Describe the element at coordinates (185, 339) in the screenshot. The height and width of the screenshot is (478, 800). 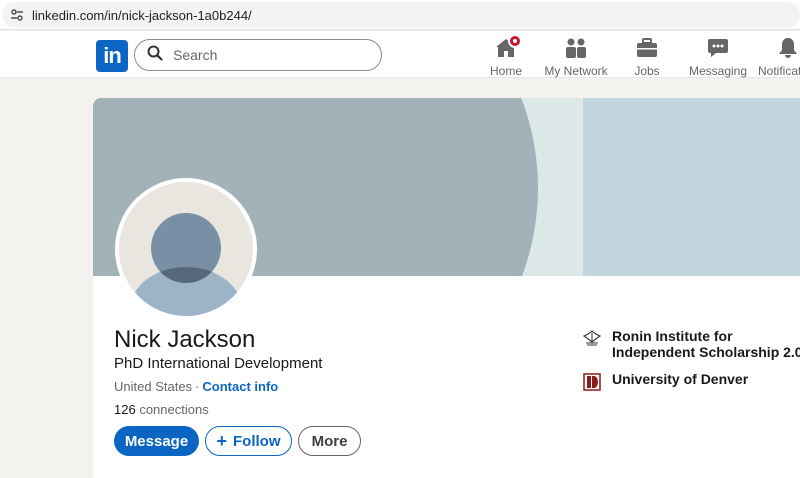
I see `profile-name: Nick Jackson` at that location.